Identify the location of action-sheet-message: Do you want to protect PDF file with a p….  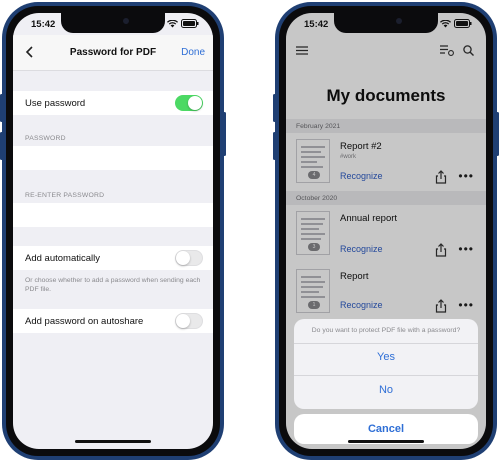
(386, 330).